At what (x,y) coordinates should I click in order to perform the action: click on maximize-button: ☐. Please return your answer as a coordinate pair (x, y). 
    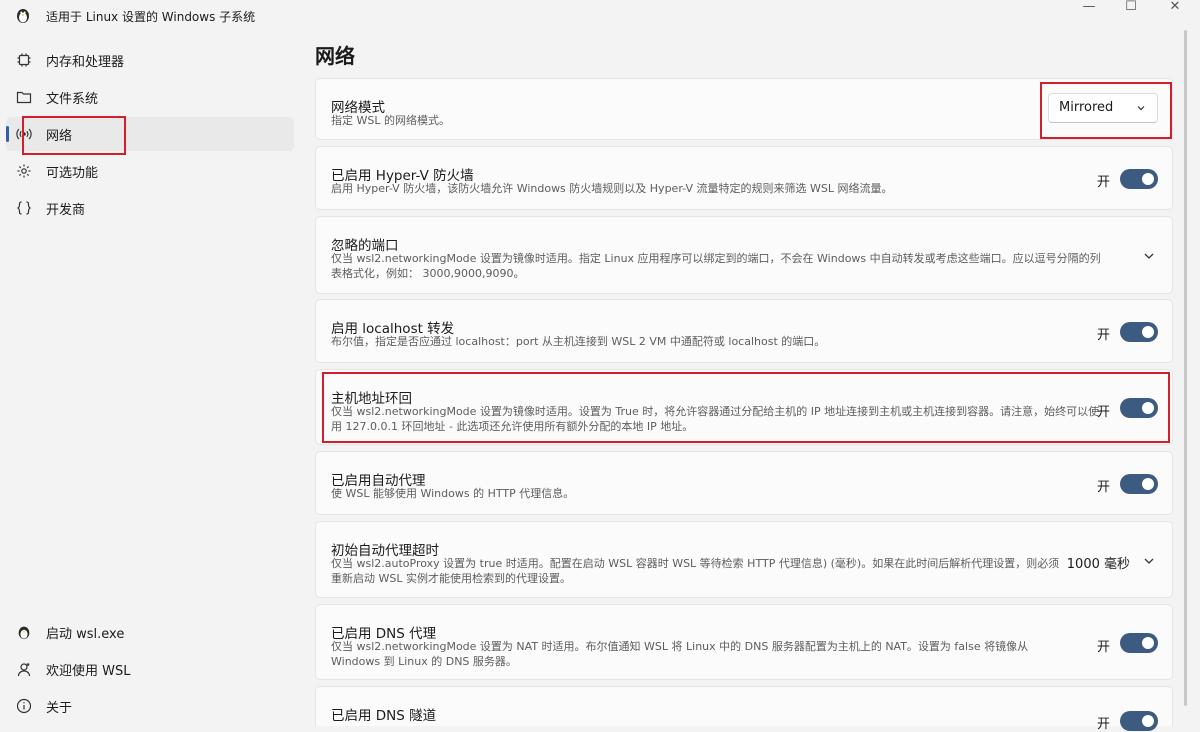
    Looking at the image, I should click on (1131, 7).